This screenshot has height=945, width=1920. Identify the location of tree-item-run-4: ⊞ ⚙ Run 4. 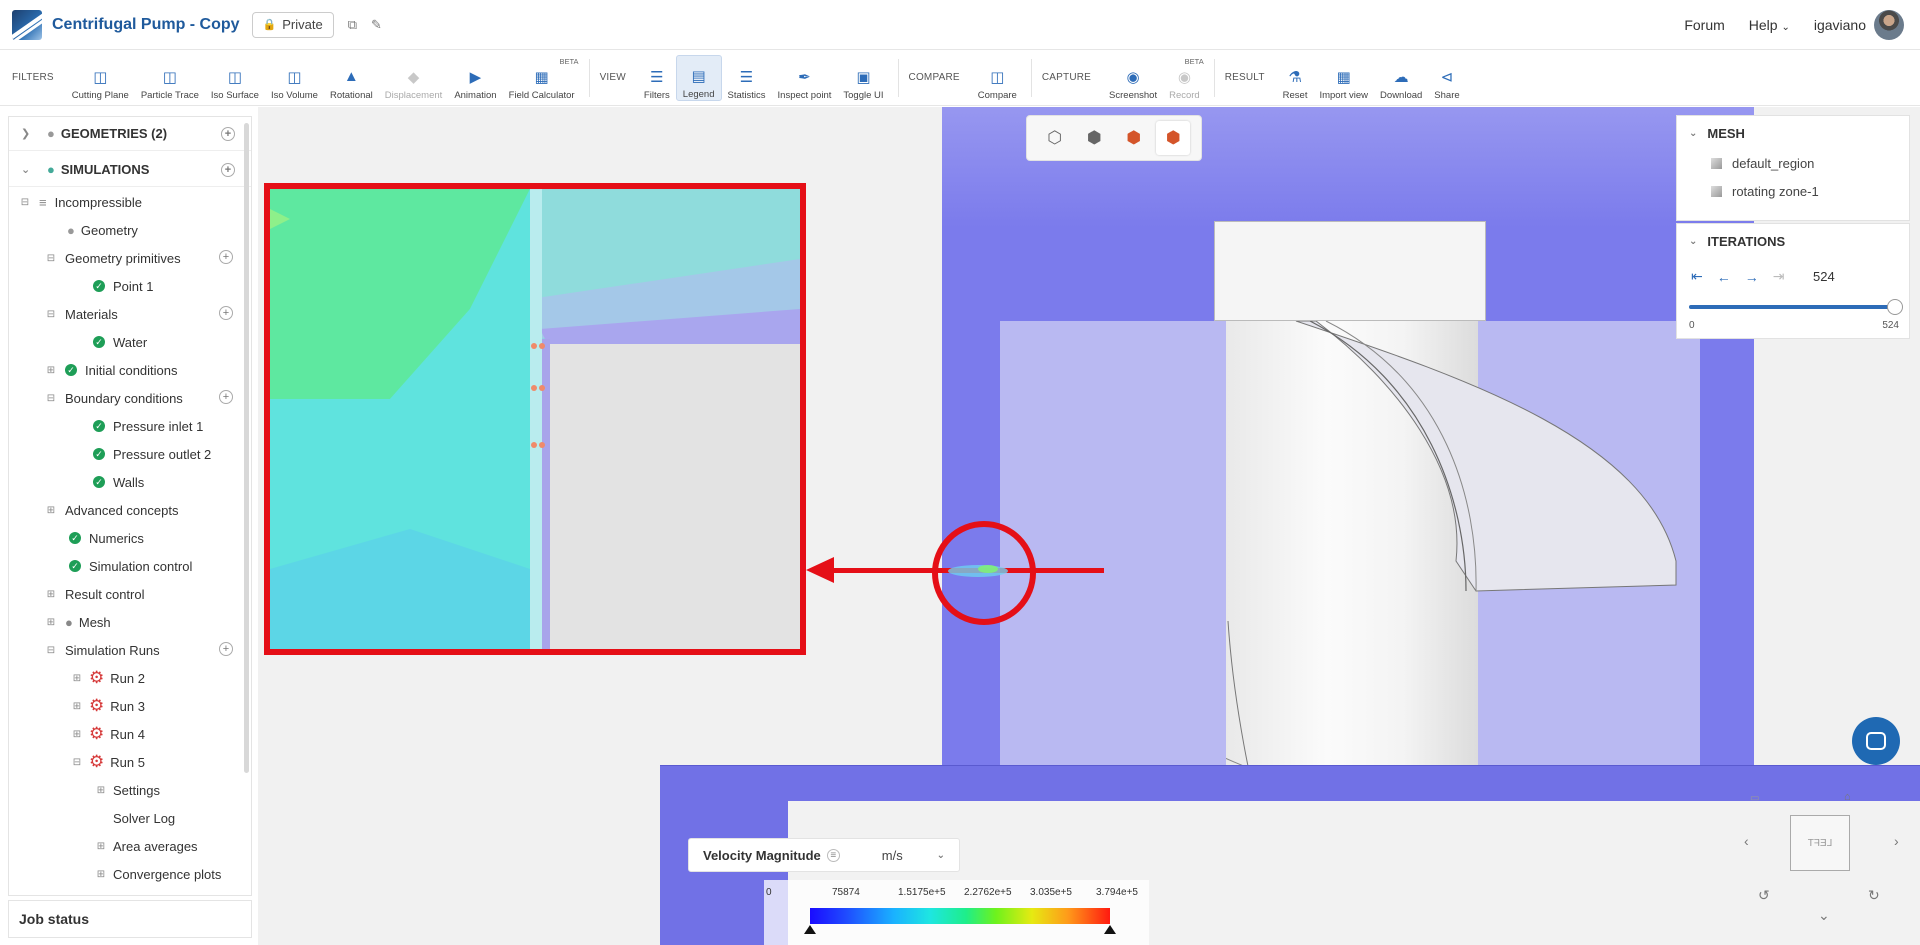
(108, 734).